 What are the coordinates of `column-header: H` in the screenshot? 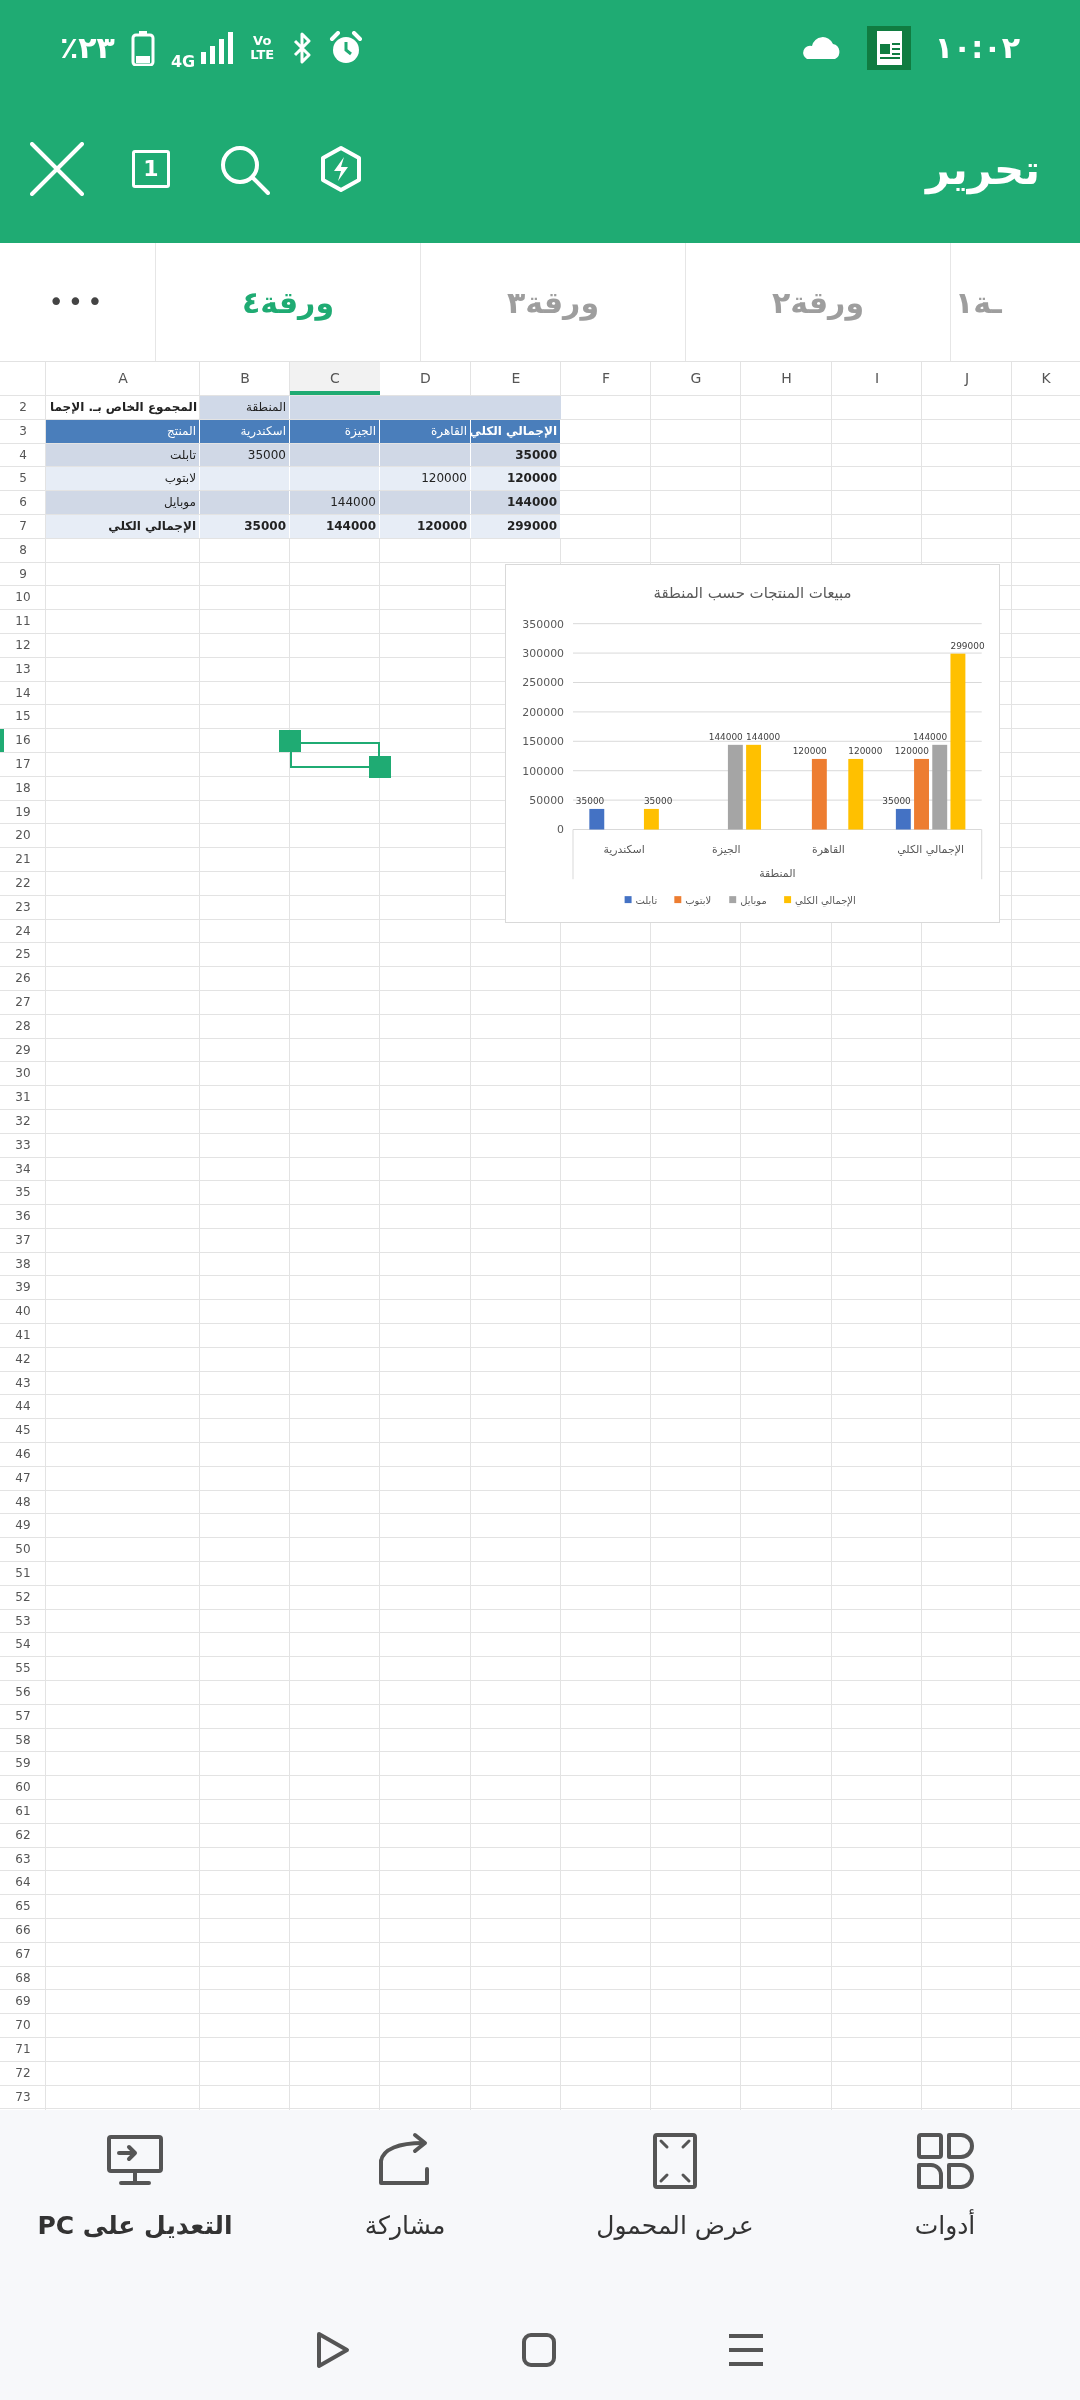 It's located at (786, 378).